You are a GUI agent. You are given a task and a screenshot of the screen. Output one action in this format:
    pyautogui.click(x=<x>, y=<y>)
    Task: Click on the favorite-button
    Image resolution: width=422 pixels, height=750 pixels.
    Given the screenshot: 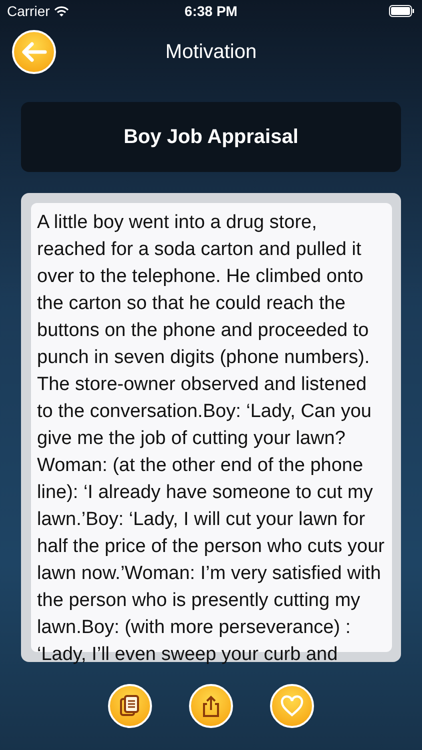 What is the action you would take?
    pyautogui.click(x=292, y=706)
    